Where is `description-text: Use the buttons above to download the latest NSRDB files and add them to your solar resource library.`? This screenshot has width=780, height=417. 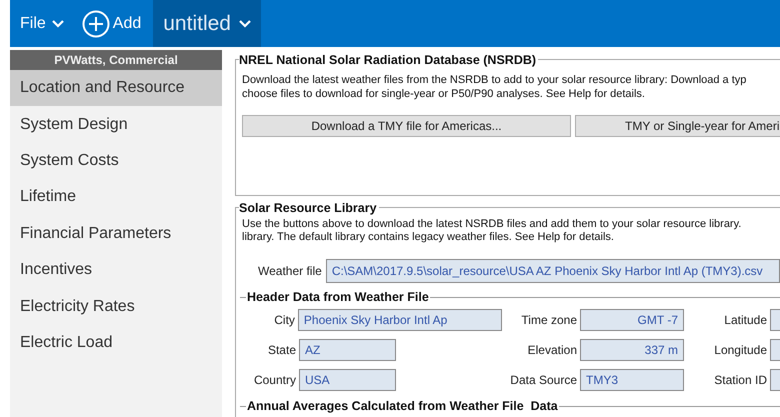 description-text: Use the buttons above to download the latest NSRDB files and add them to your solar resource library. is located at coordinates (492, 224).